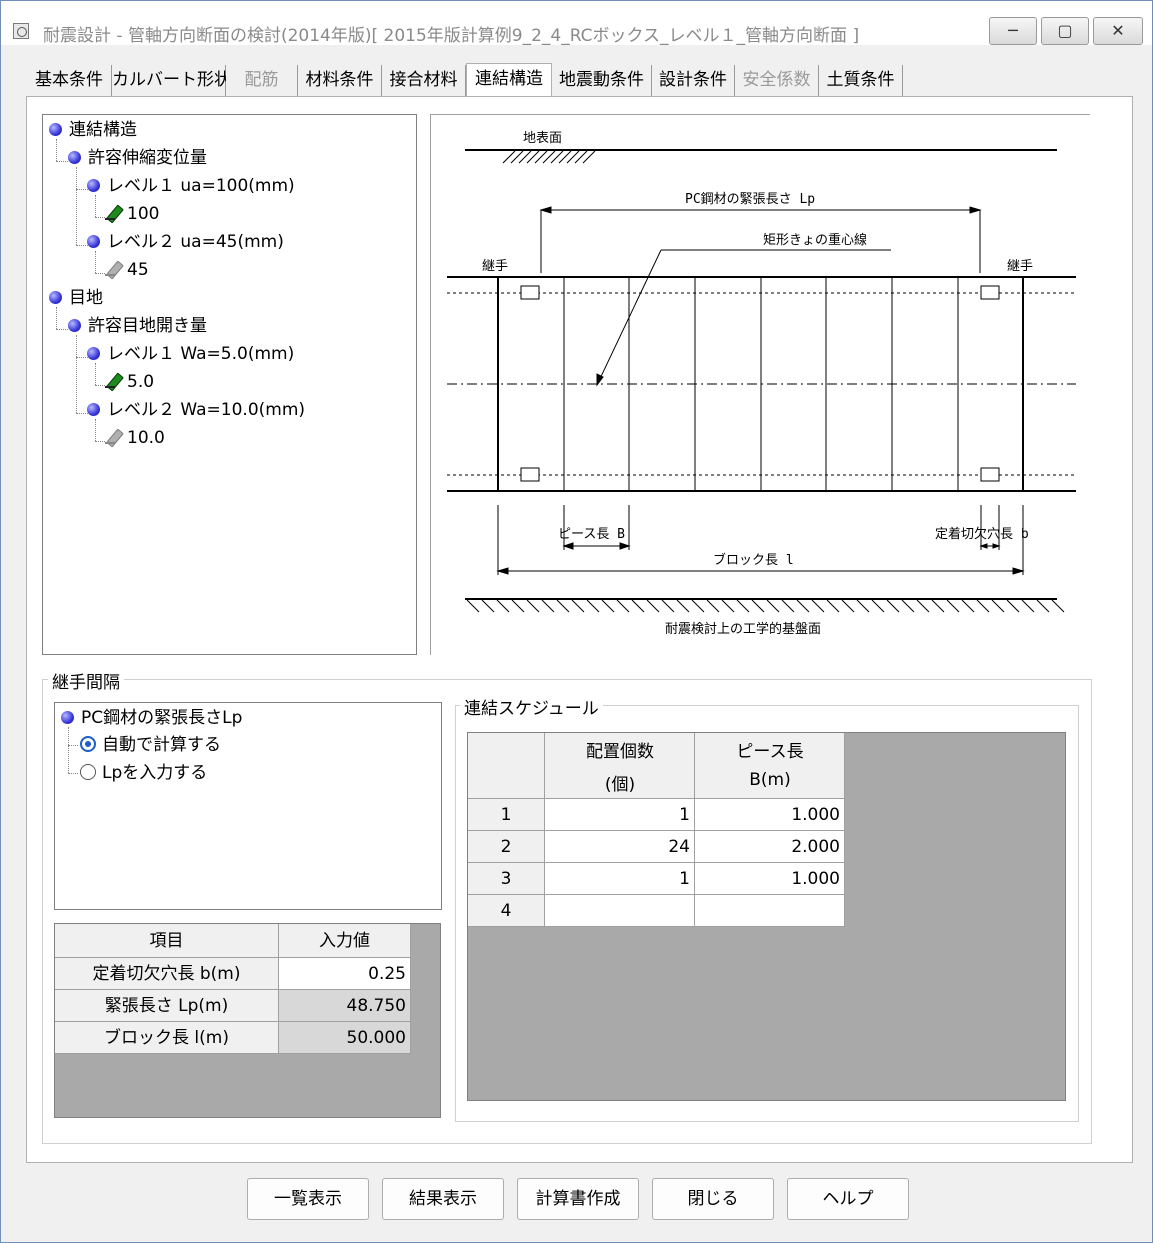 The image size is (1153, 1243). I want to click on tree-label: 許容目地開き量, so click(147, 326).